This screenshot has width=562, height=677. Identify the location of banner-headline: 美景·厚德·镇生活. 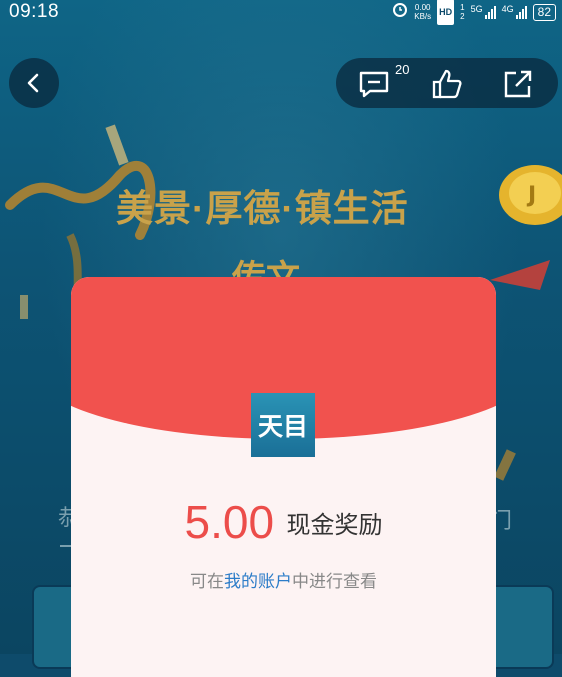
(262, 208).